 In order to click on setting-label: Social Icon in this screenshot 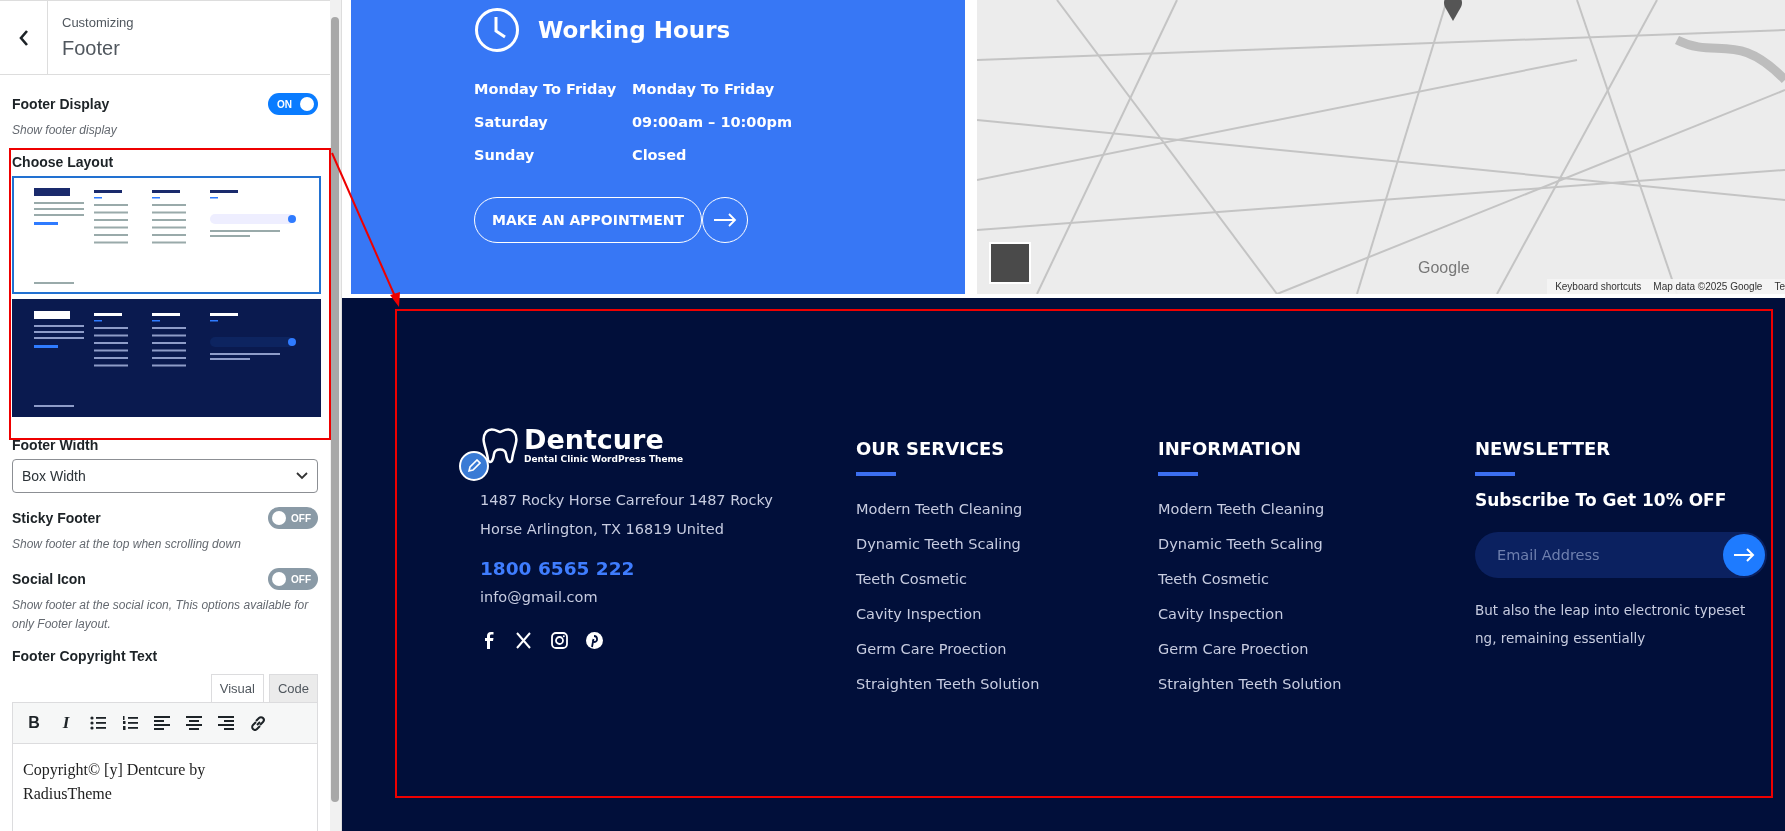, I will do `click(49, 579)`.